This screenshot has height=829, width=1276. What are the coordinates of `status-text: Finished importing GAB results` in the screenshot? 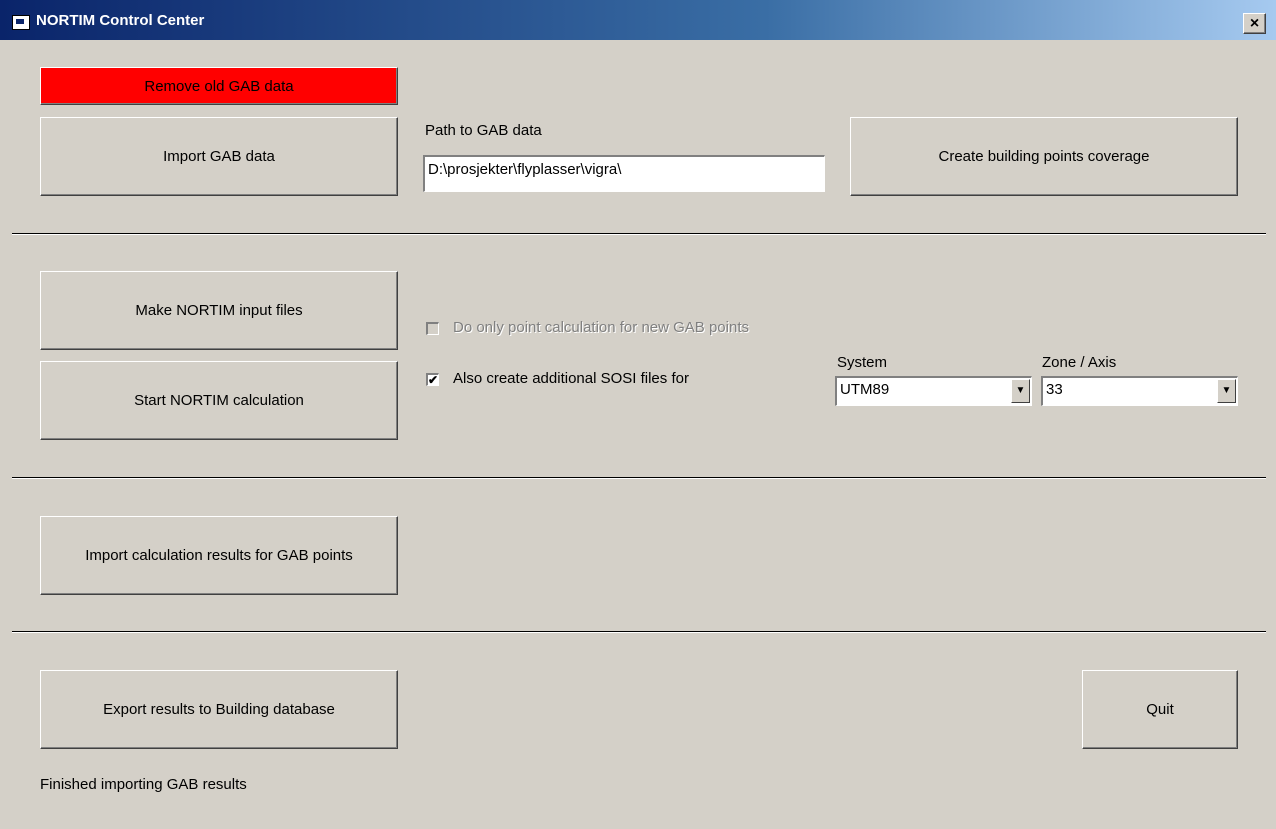 It's located at (143, 784).